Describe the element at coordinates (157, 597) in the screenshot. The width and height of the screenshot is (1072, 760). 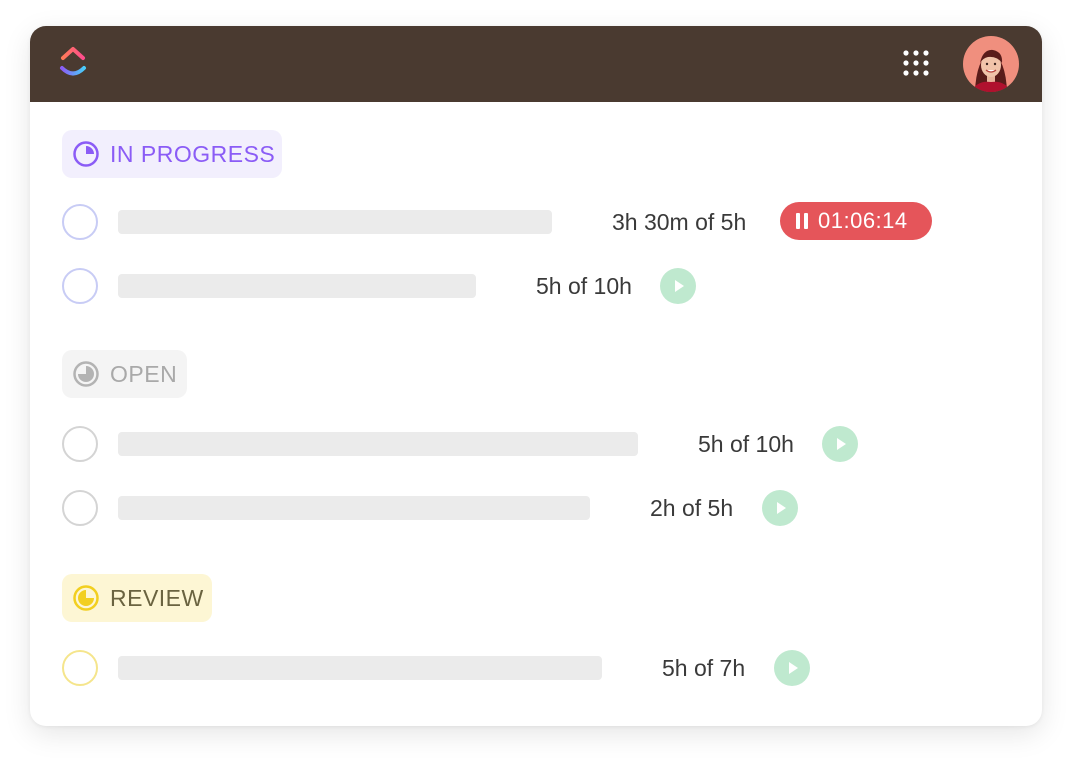
I see `status-label: REVIEW` at that location.